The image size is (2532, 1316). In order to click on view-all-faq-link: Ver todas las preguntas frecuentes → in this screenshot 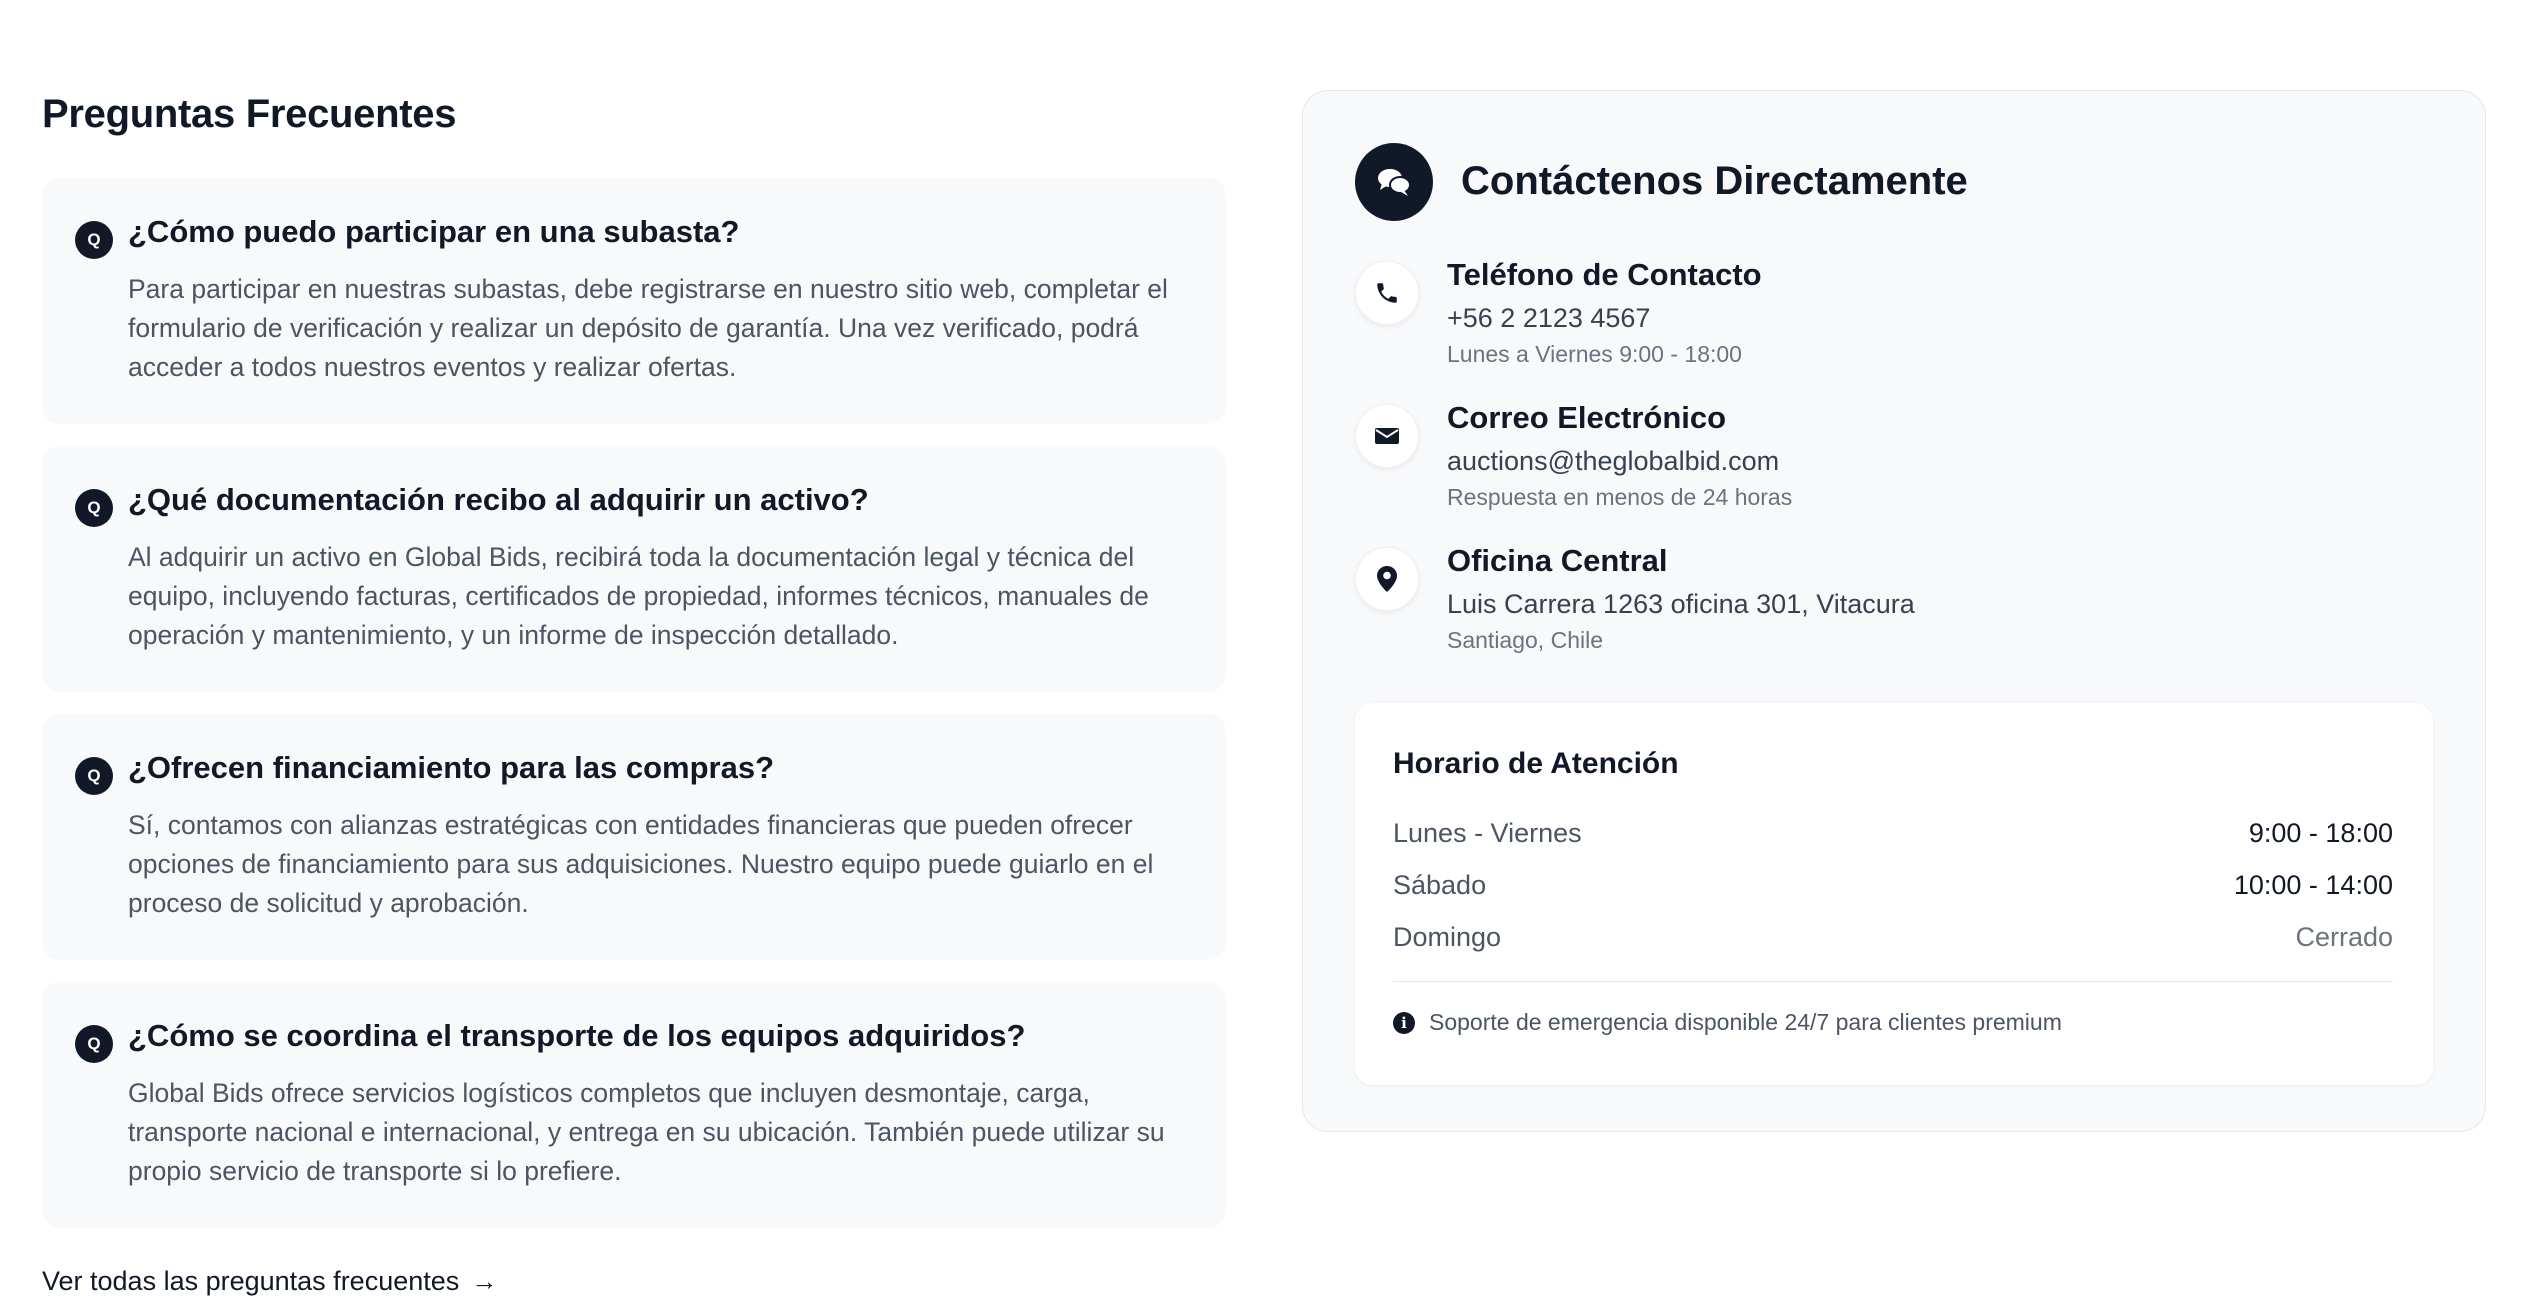, I will do `click(269, 1281)`.